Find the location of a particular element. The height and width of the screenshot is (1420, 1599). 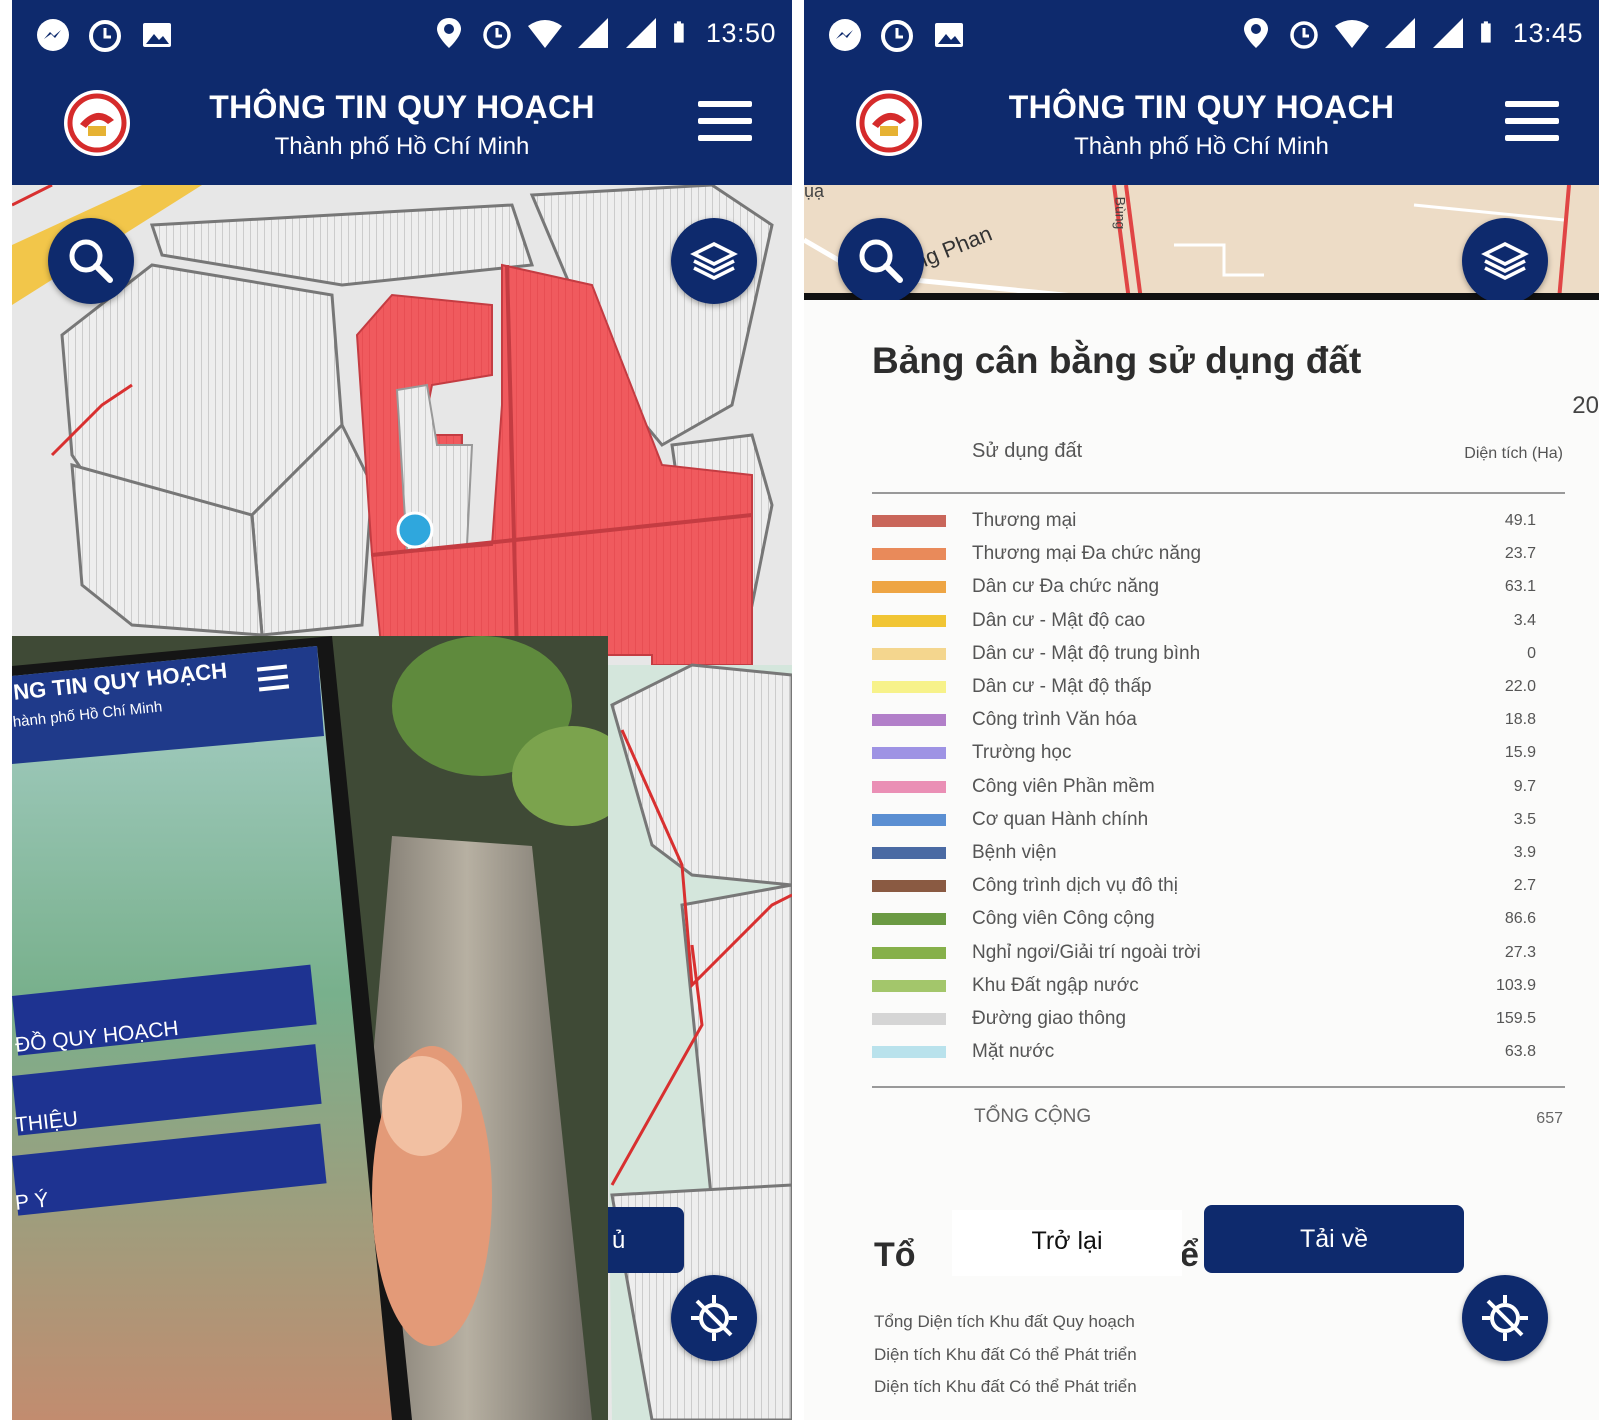

status-time: 13:45 is located at coordinates (1547, 32).